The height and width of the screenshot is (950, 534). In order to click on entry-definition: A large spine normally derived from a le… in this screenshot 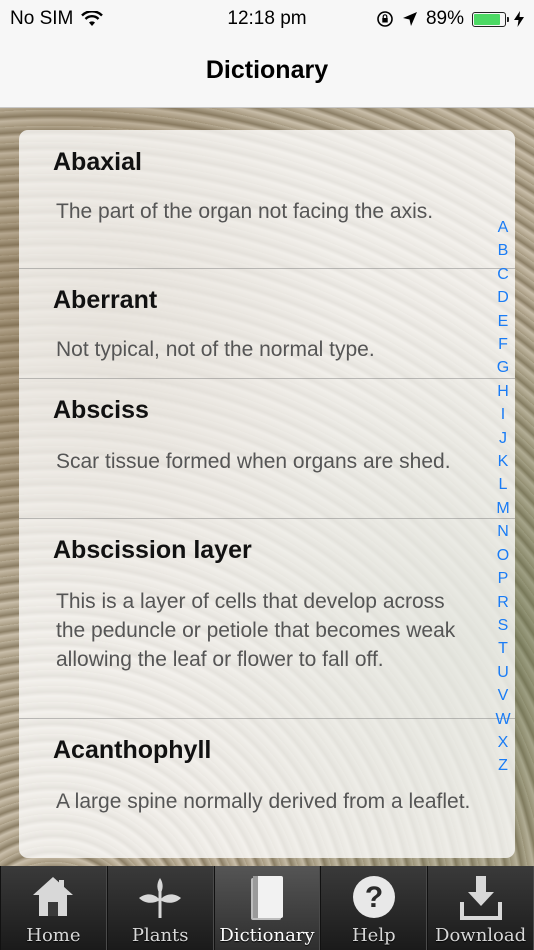, I will do `click(263, 801)`.